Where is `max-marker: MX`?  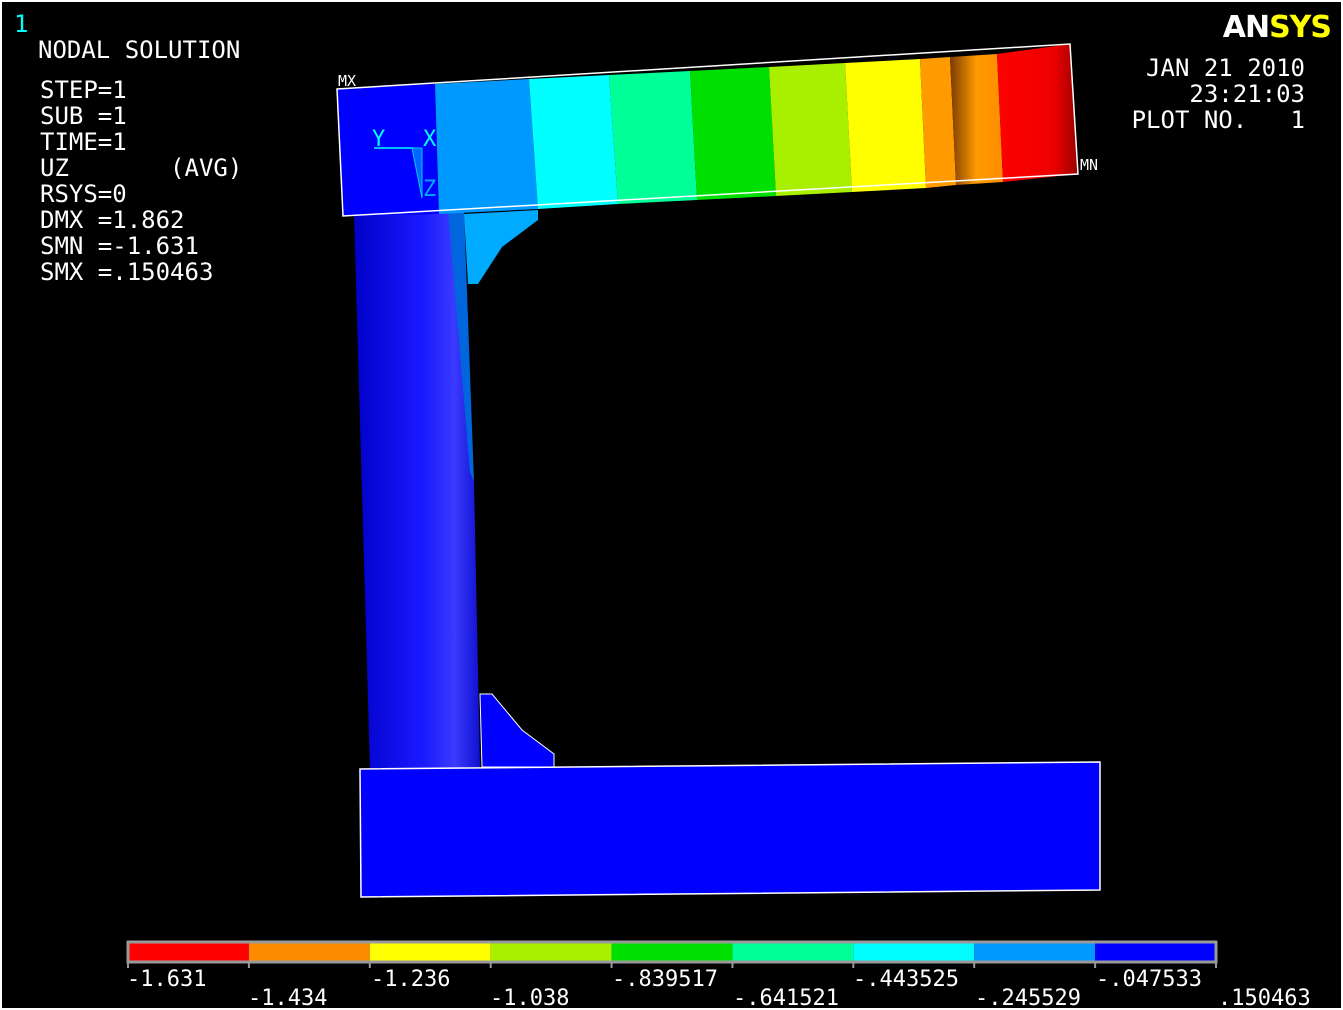 max-marker: MX is located at coordinates (347, 81).